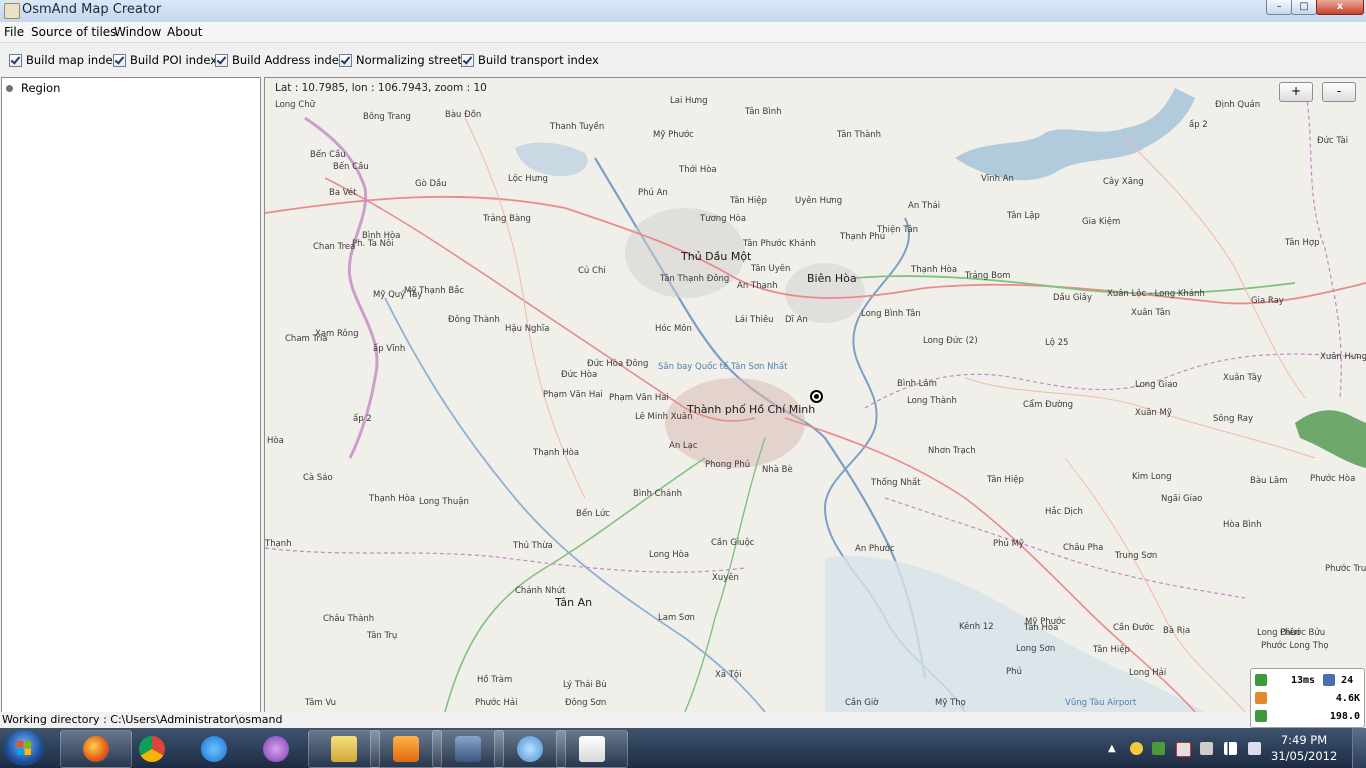  I want to click on map-place-label: Thạnh, so click(278, 544).